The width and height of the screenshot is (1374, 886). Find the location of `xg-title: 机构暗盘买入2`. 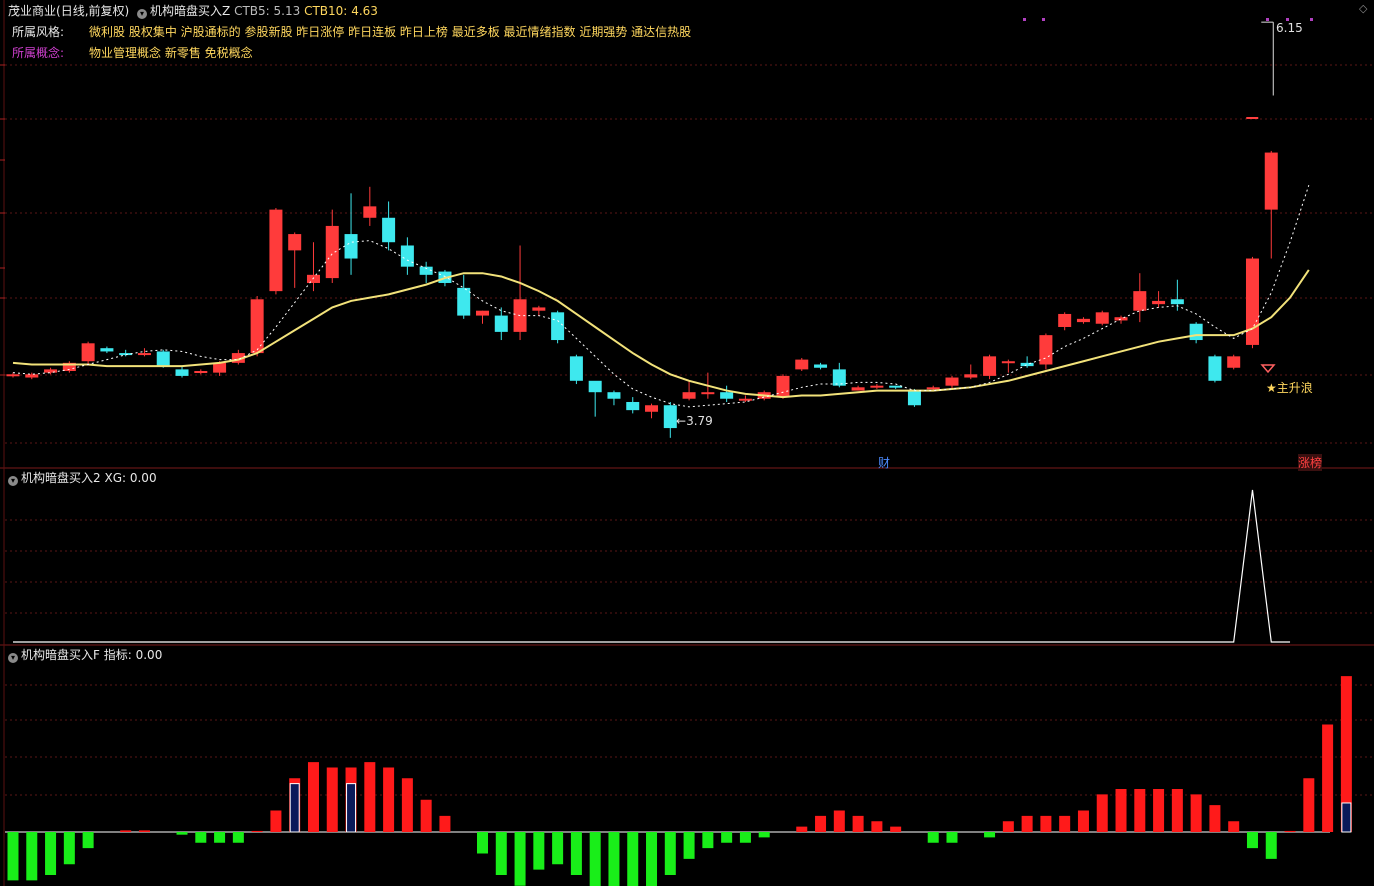

xg-title: 机构暗盘买入2 is located at coordinates (61, 478).